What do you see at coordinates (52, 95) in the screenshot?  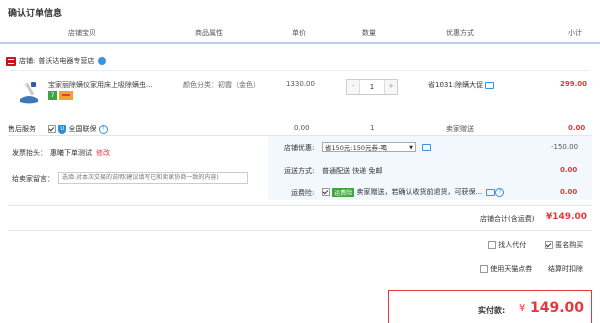 I see `seven-day-return-badge: 7` at bounding box center [52, 95].